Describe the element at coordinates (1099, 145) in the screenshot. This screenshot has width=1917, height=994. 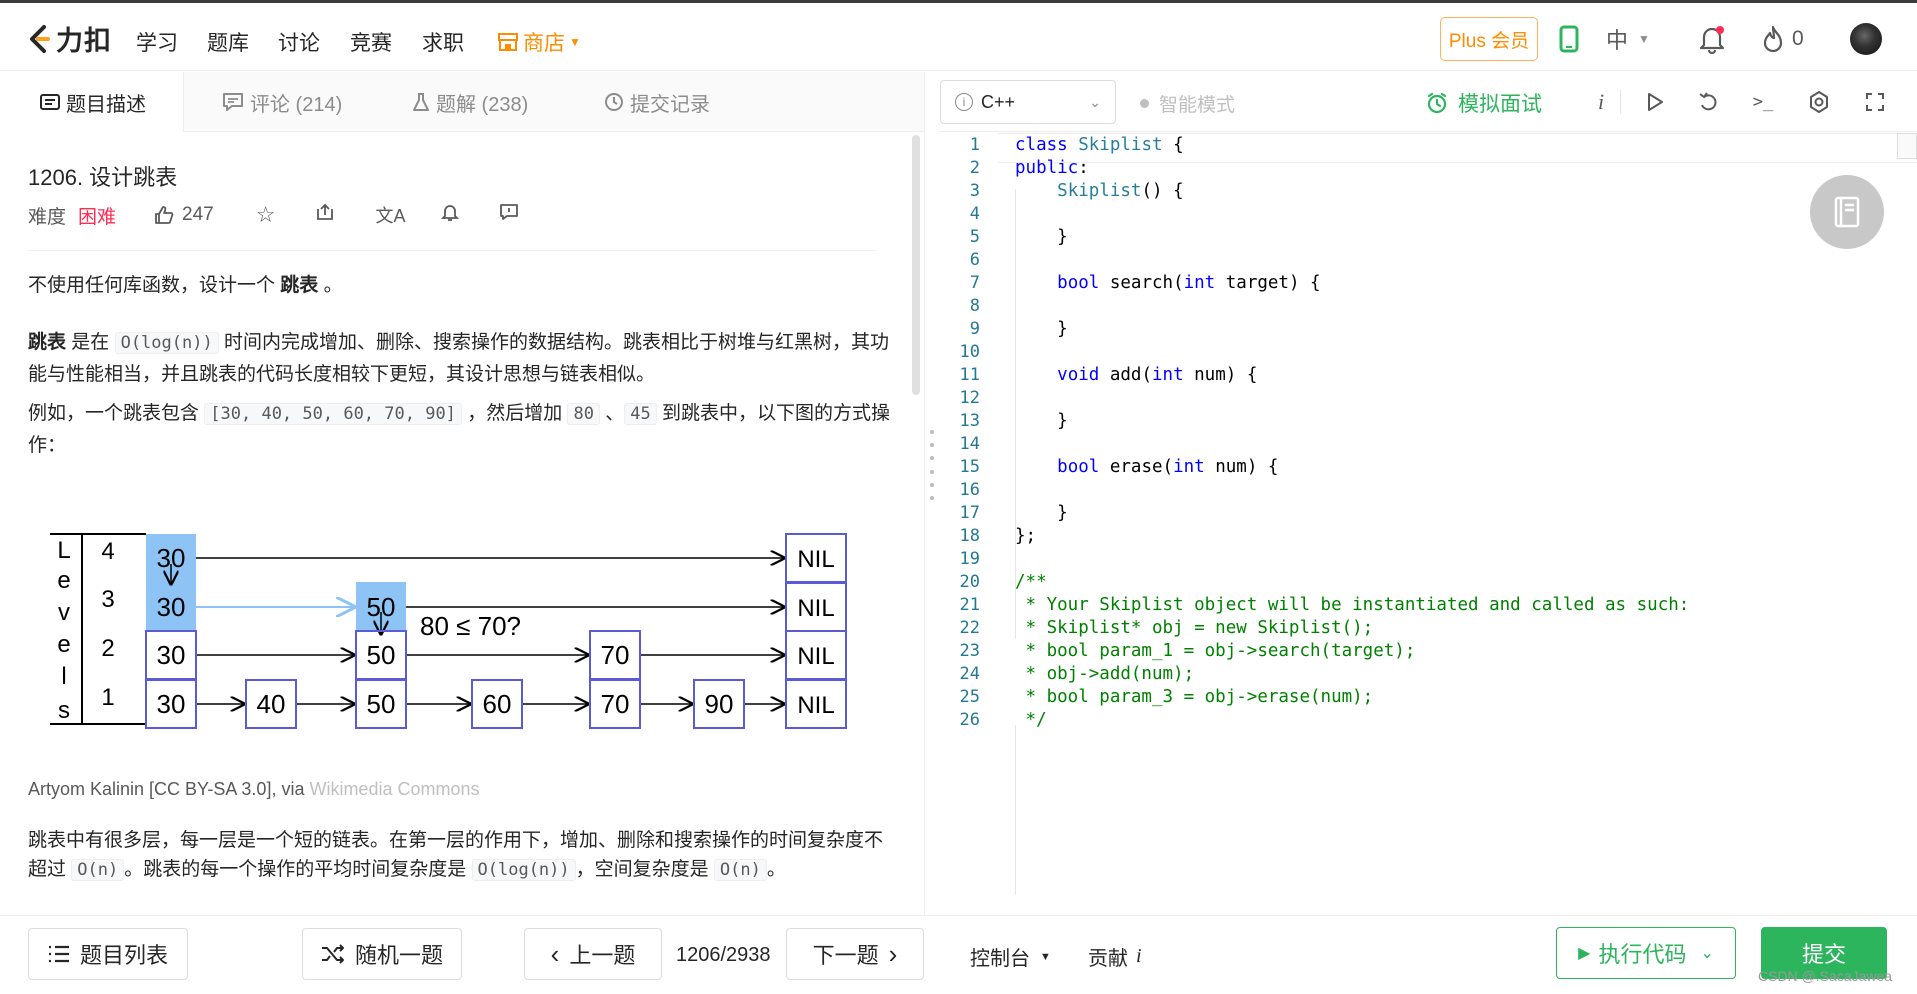
I see `code-line: class Skiplist {` at that location.